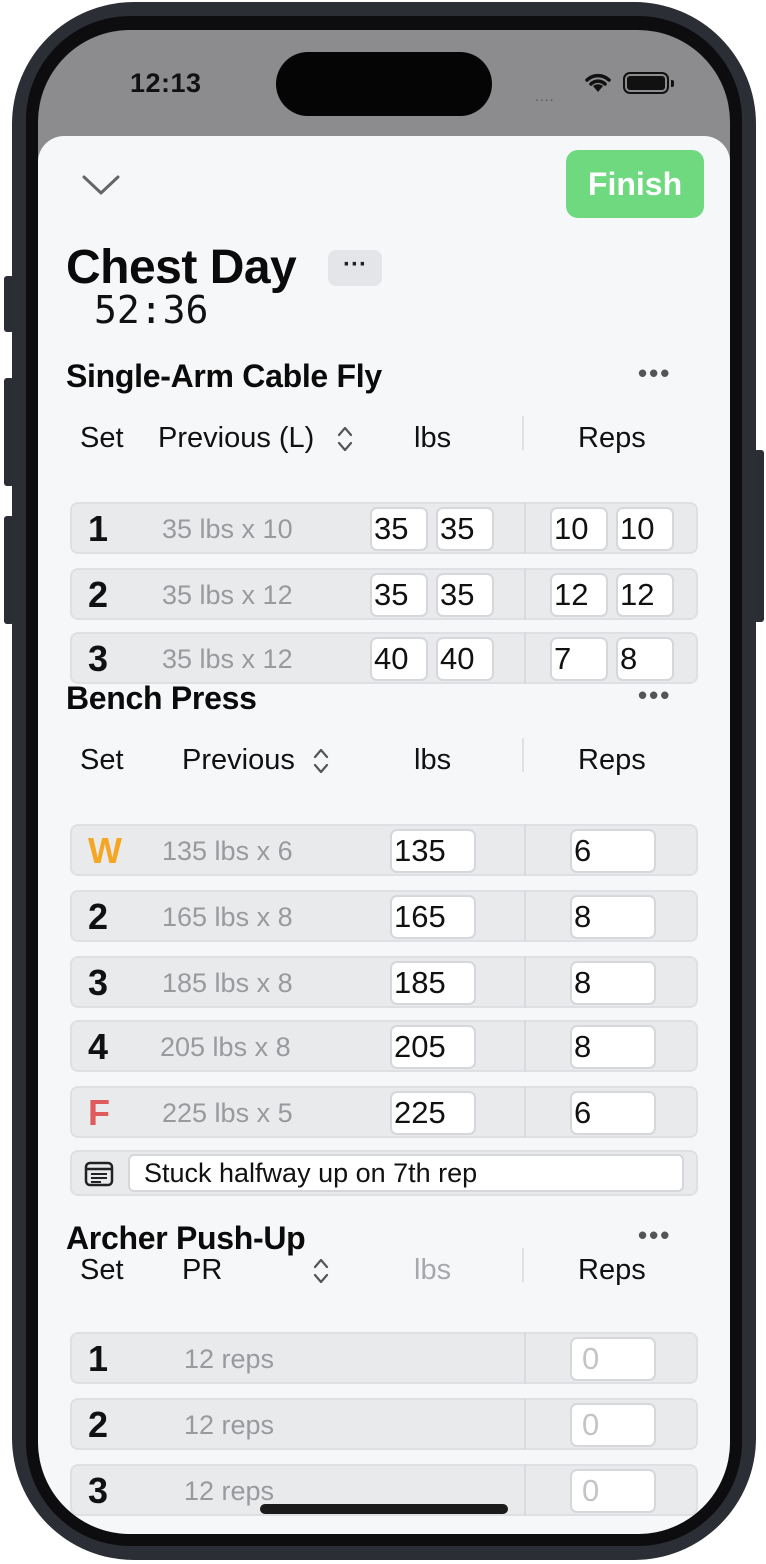  I want to click on weight-right-input: 40, so click(465, 659).